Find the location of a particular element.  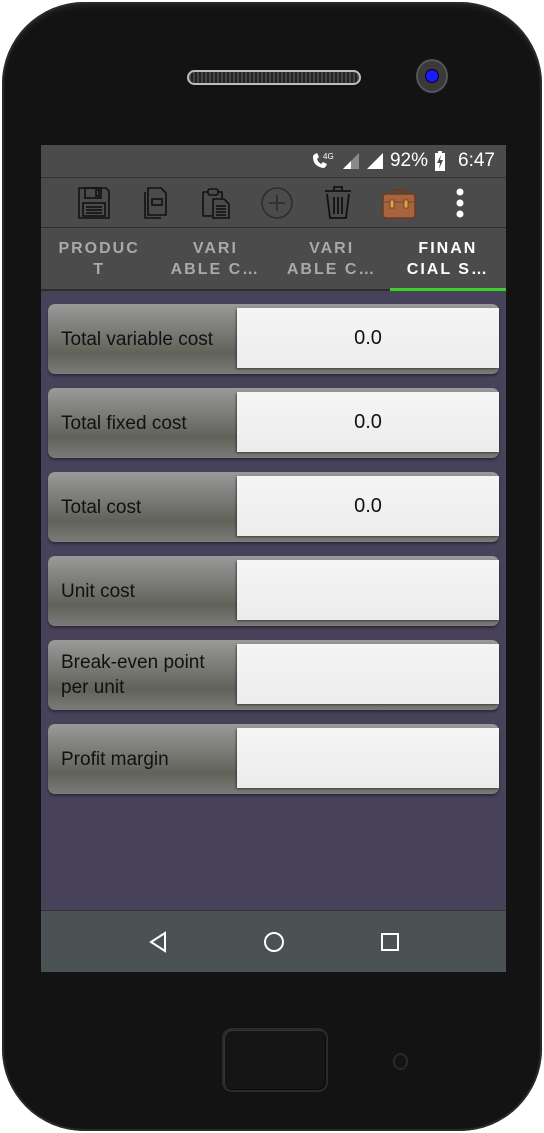

save-button is located at coordinates (93, 203).